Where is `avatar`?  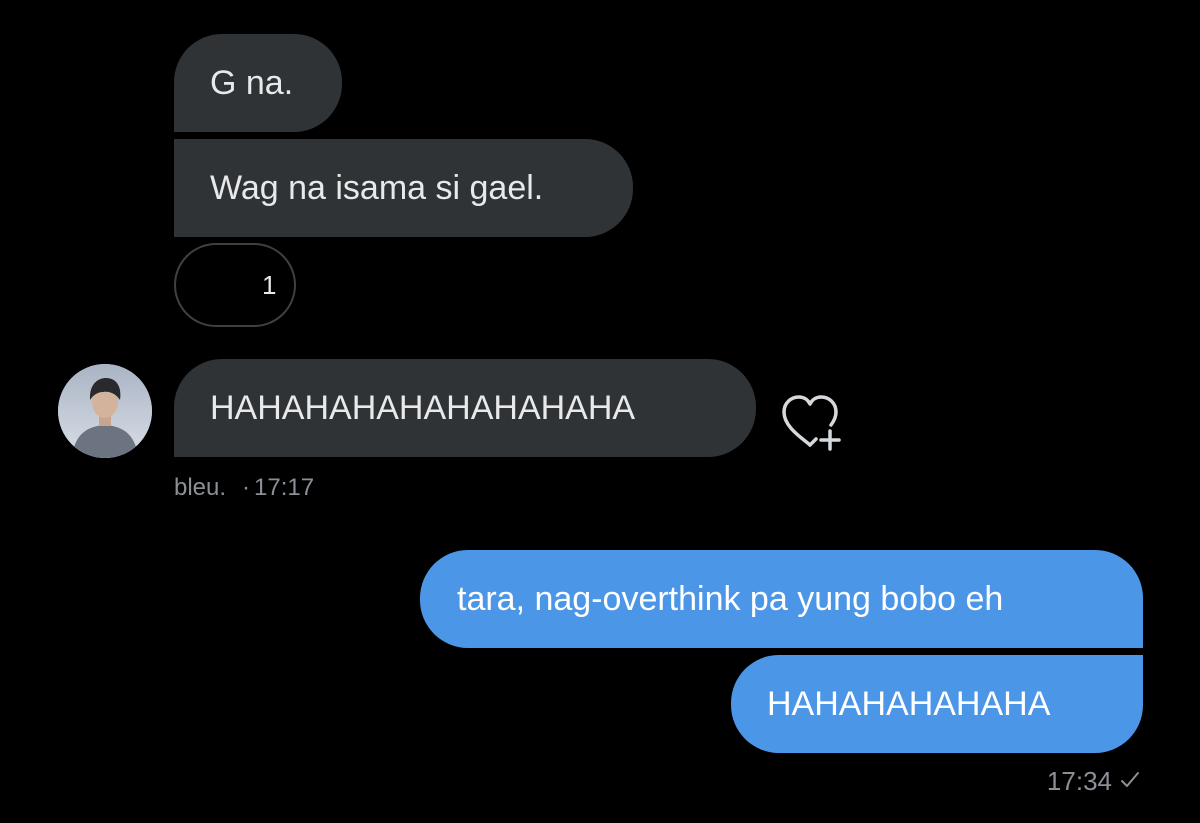
avatar is located at coordinates (105, 411).